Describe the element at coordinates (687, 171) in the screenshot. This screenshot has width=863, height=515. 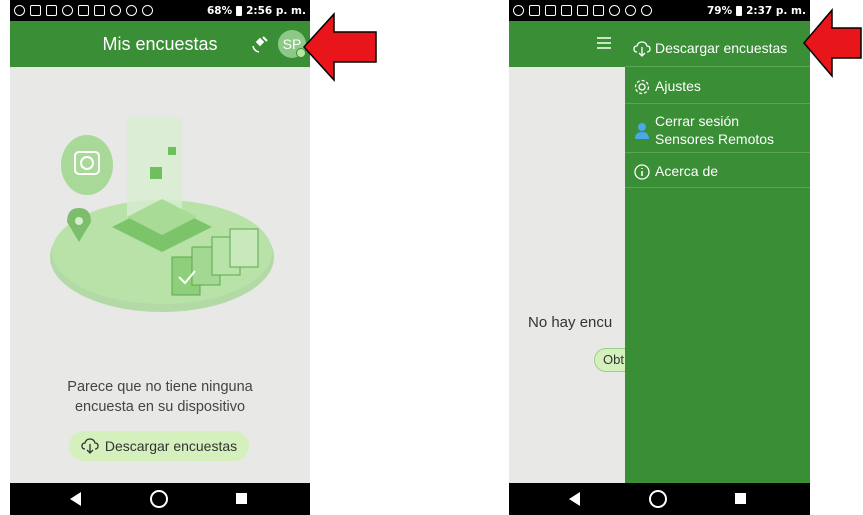
I see `menu-item-label: Acerca de` at that location.